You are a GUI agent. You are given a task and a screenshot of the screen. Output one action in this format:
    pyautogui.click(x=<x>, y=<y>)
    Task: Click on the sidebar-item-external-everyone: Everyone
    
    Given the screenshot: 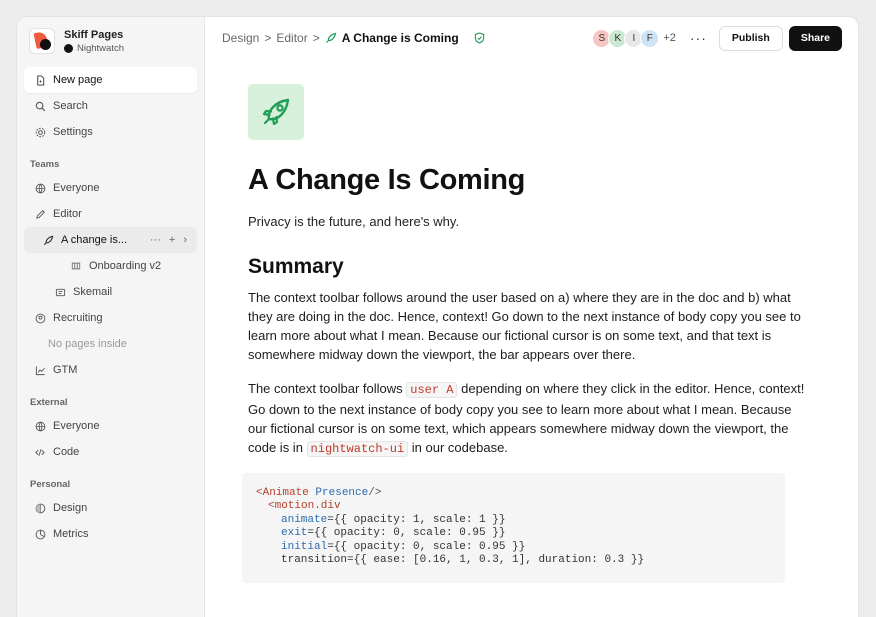 What is the action you would take?
    pyautogui.click(x=110, y=426)
    